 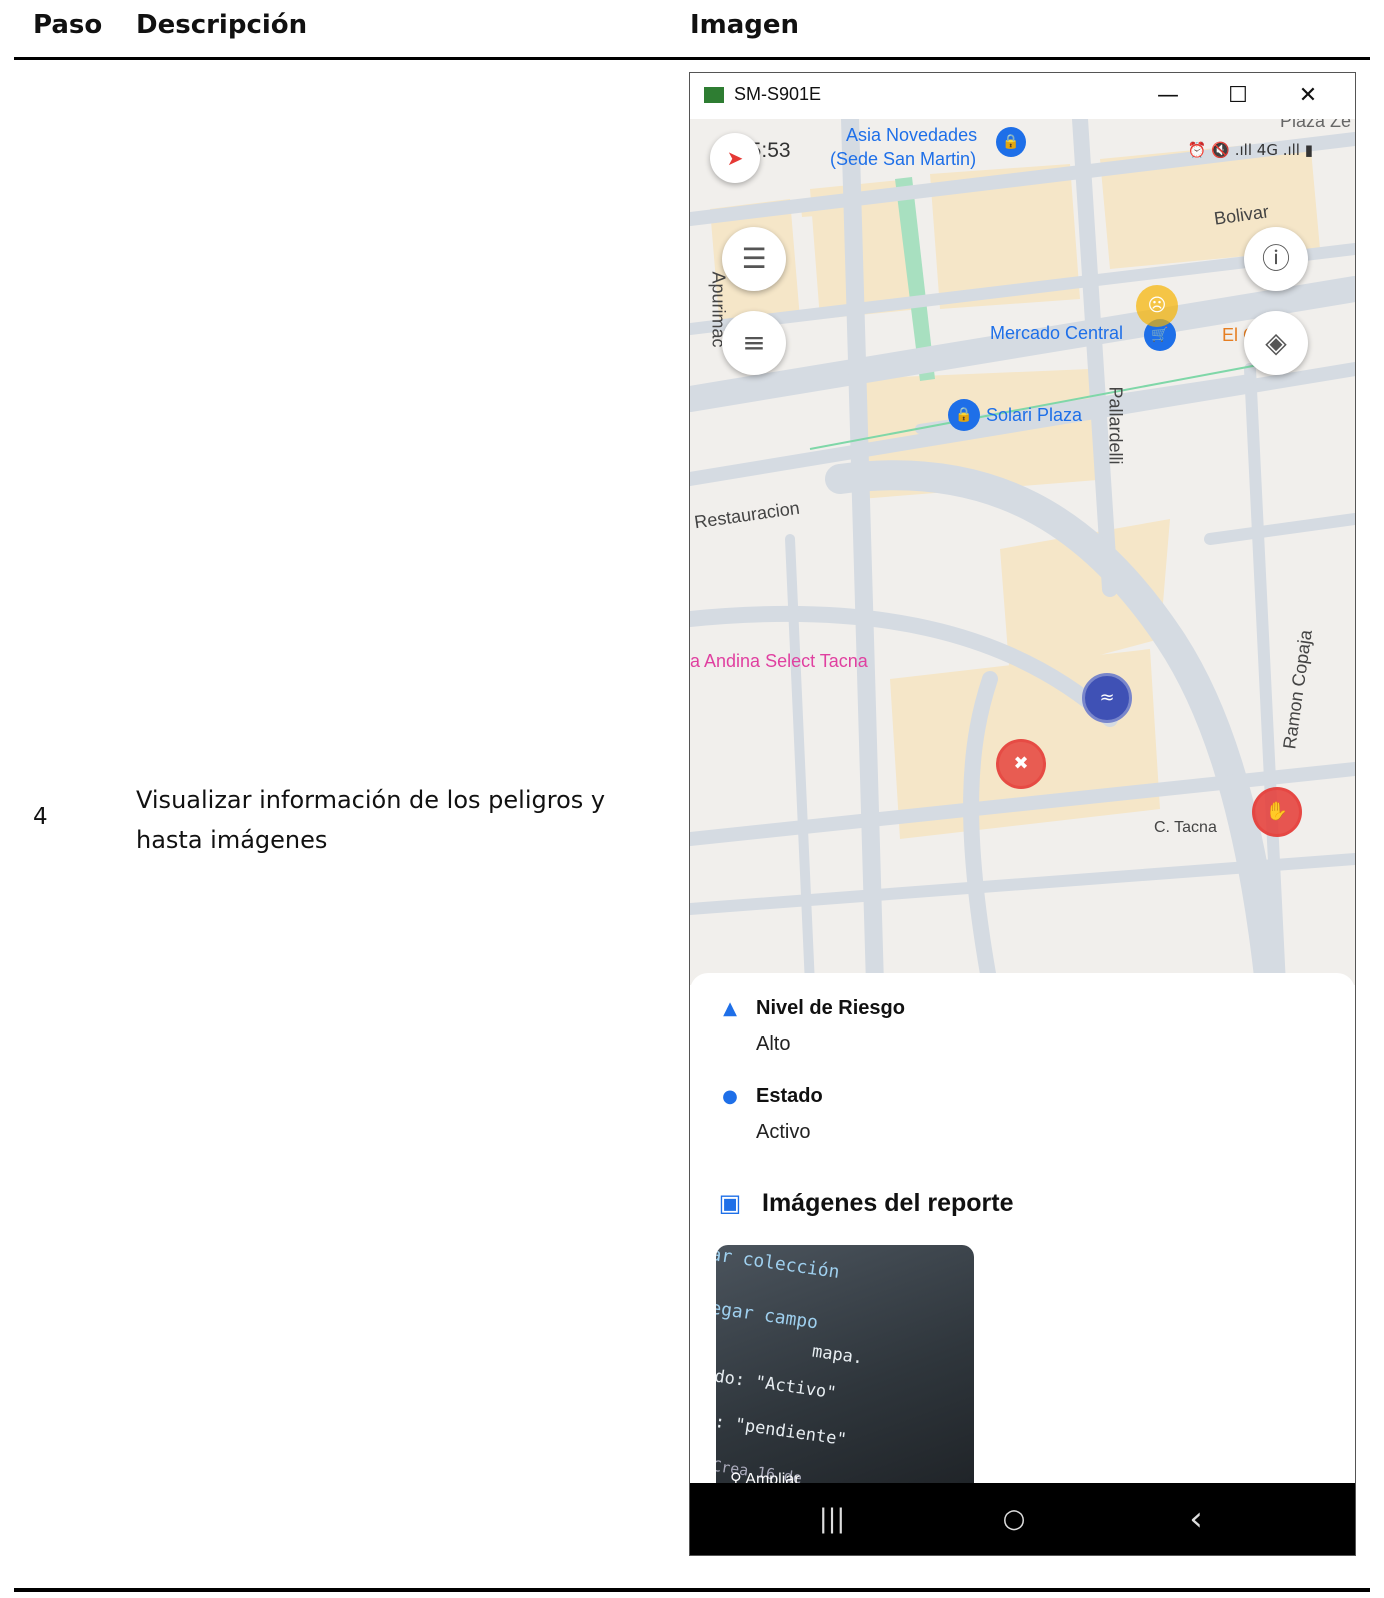 I want to click on thumb-text-2: egar campo, so click(x=768, y=1315).